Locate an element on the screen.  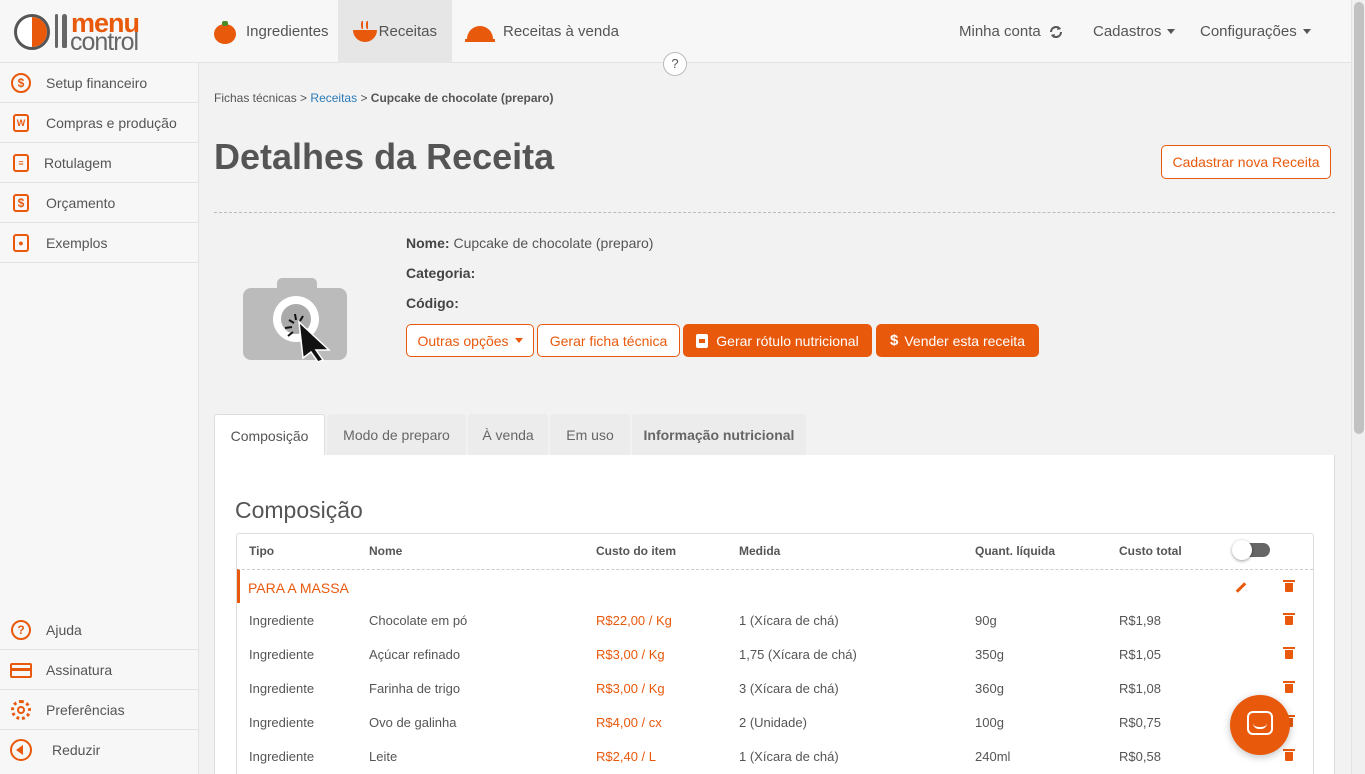
column-header: Medida is located at coordinates (760, 551).